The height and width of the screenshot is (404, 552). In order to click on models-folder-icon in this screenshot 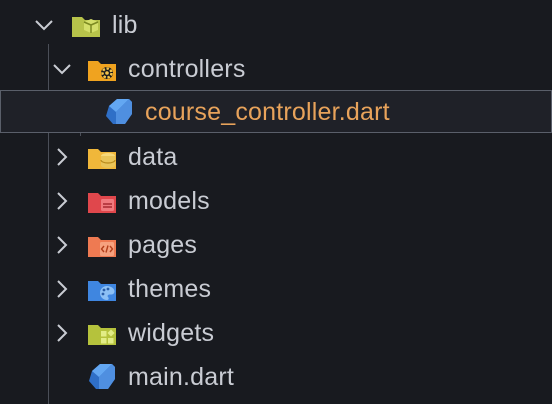, I will do `click(102, 201)`.